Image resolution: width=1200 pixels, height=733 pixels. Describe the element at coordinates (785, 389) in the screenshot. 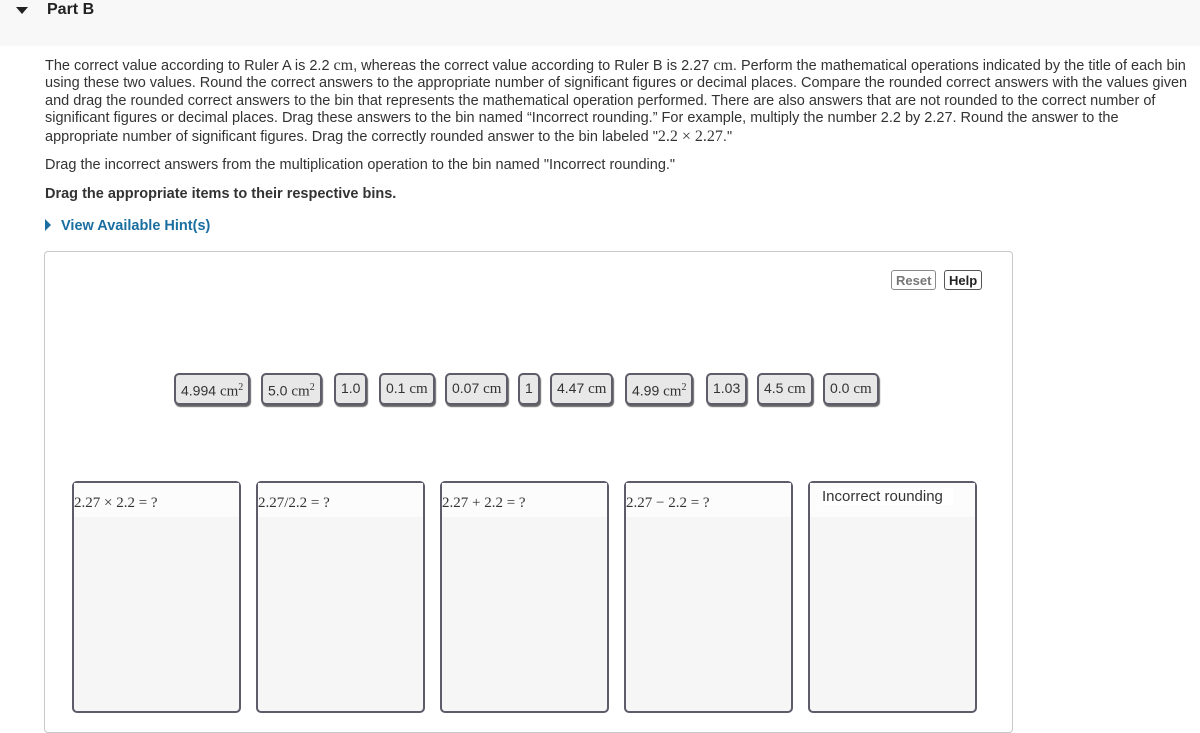

I see `answer-tile: 4.5 cm` at that location.